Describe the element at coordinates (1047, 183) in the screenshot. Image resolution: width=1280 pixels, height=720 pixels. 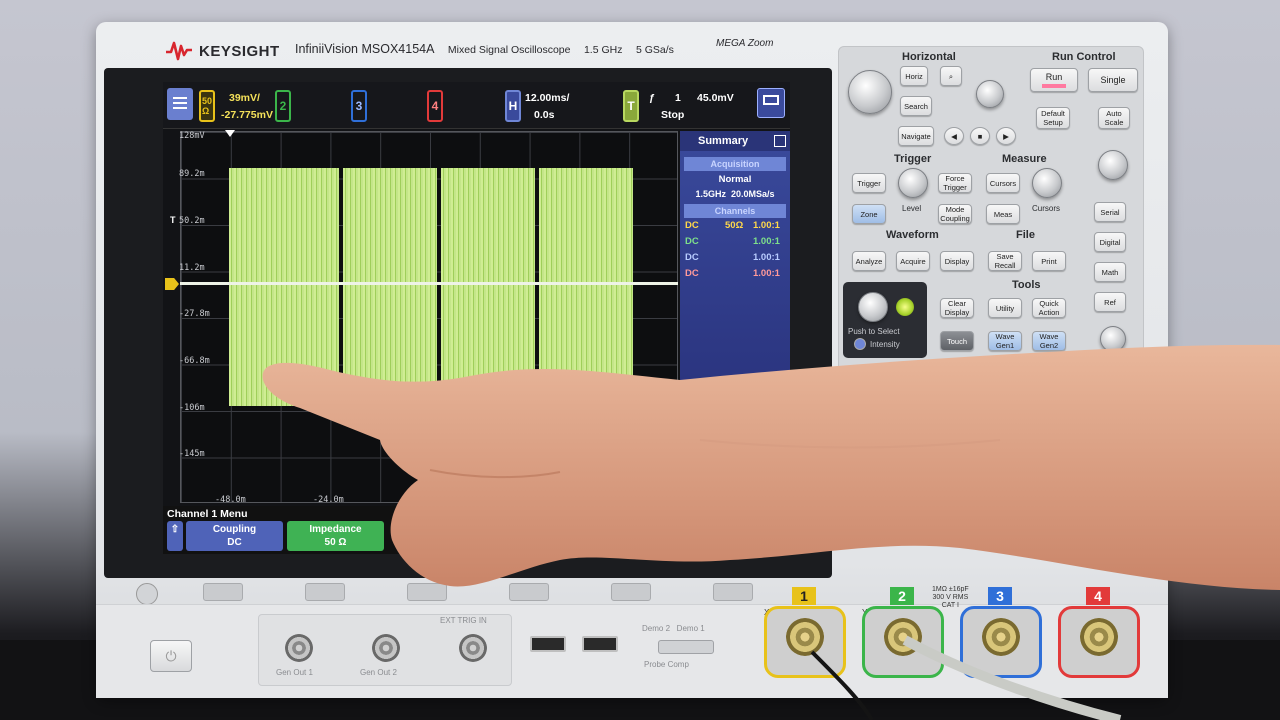
I see `cursors-knob` at that location.